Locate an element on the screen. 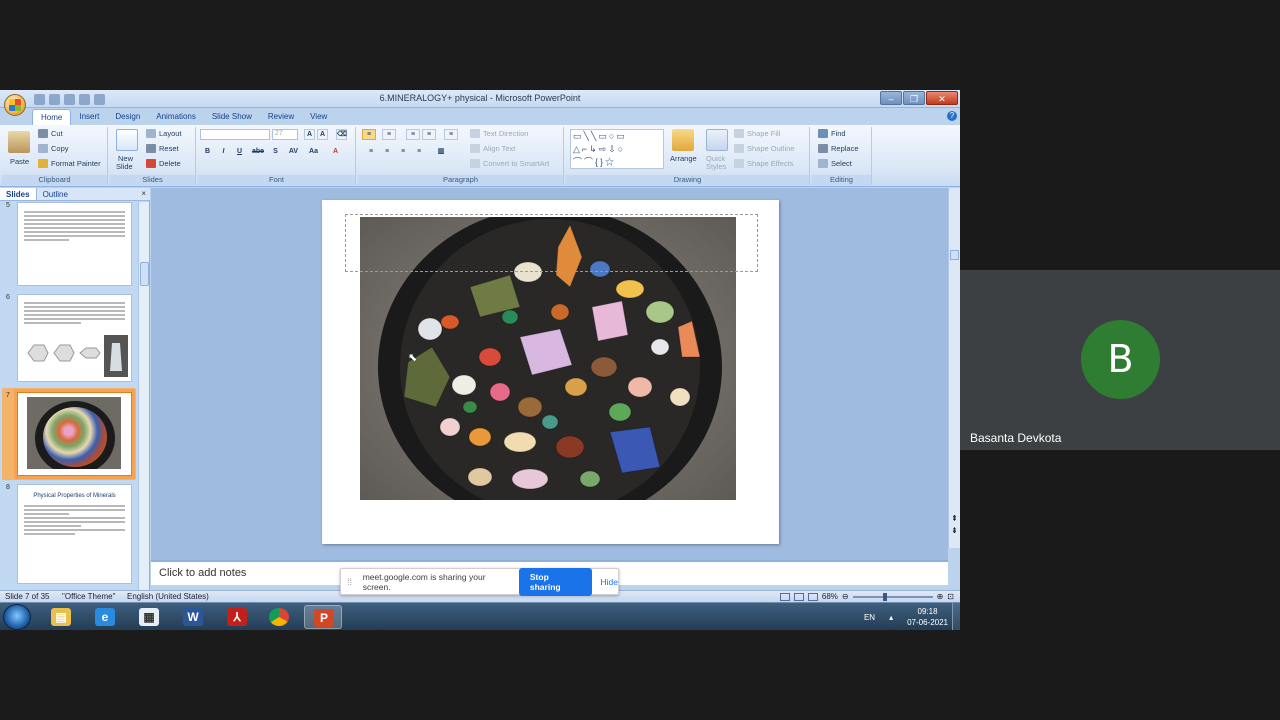 This screenshot has height=720, width=1280. shape-outline-label: Shape Outline is located at coordinates (771, 148).